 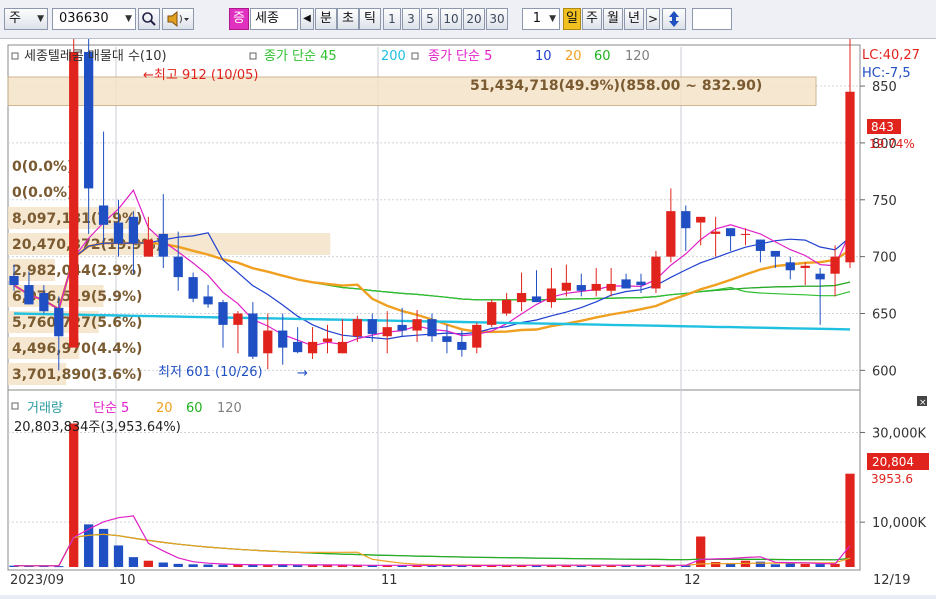 I want to click on next-arrow-icon: >, so click(x=653, y=19).